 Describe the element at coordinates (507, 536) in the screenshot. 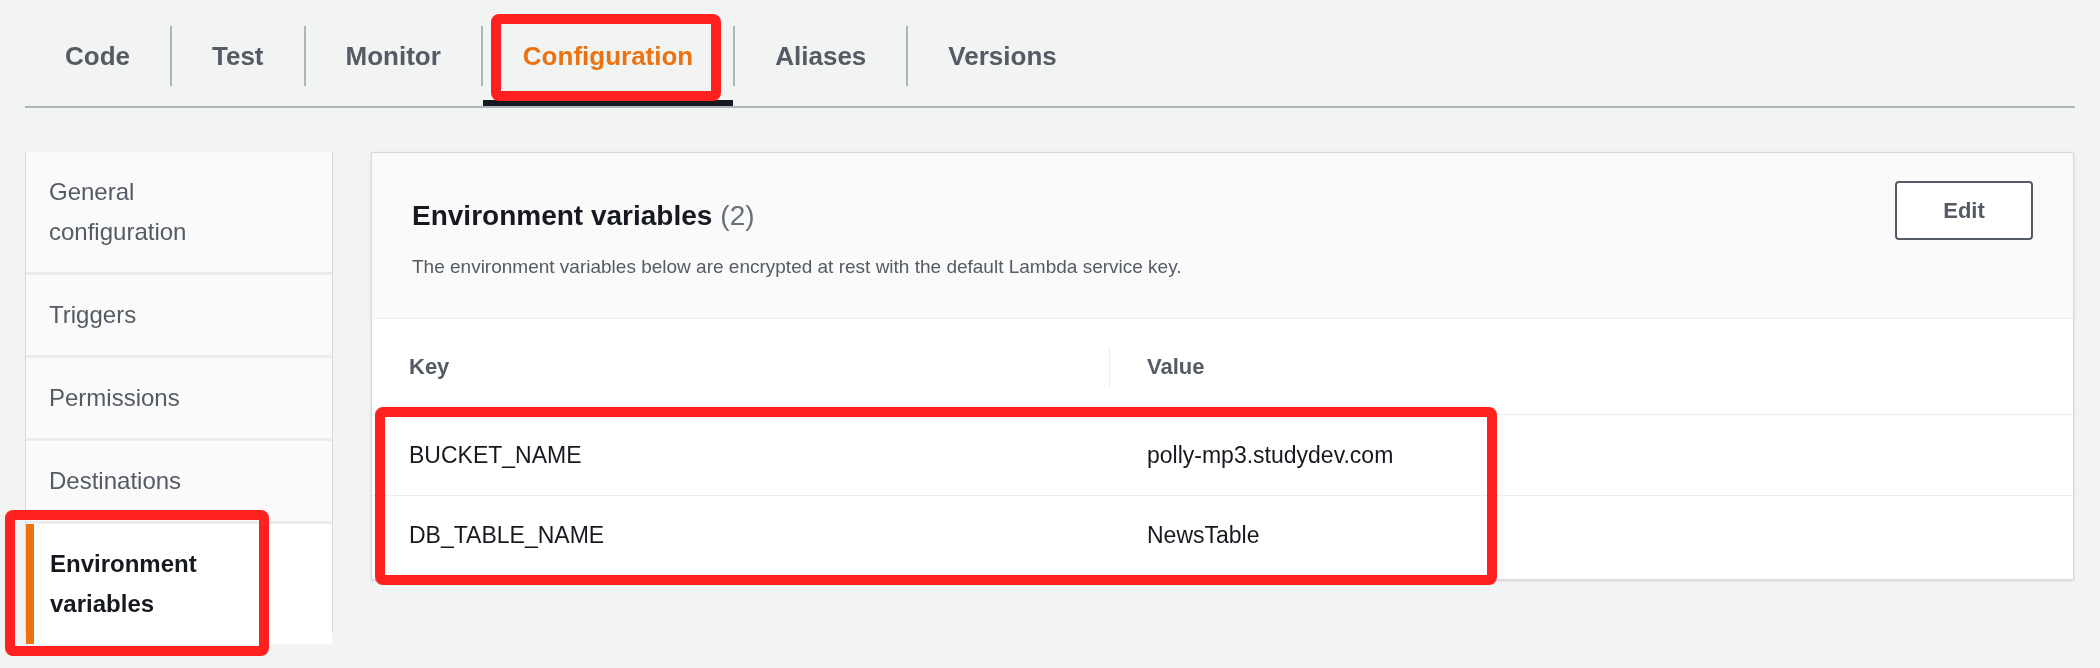

I see `table-cell-text: DB_TABLE_NAME` at that location.